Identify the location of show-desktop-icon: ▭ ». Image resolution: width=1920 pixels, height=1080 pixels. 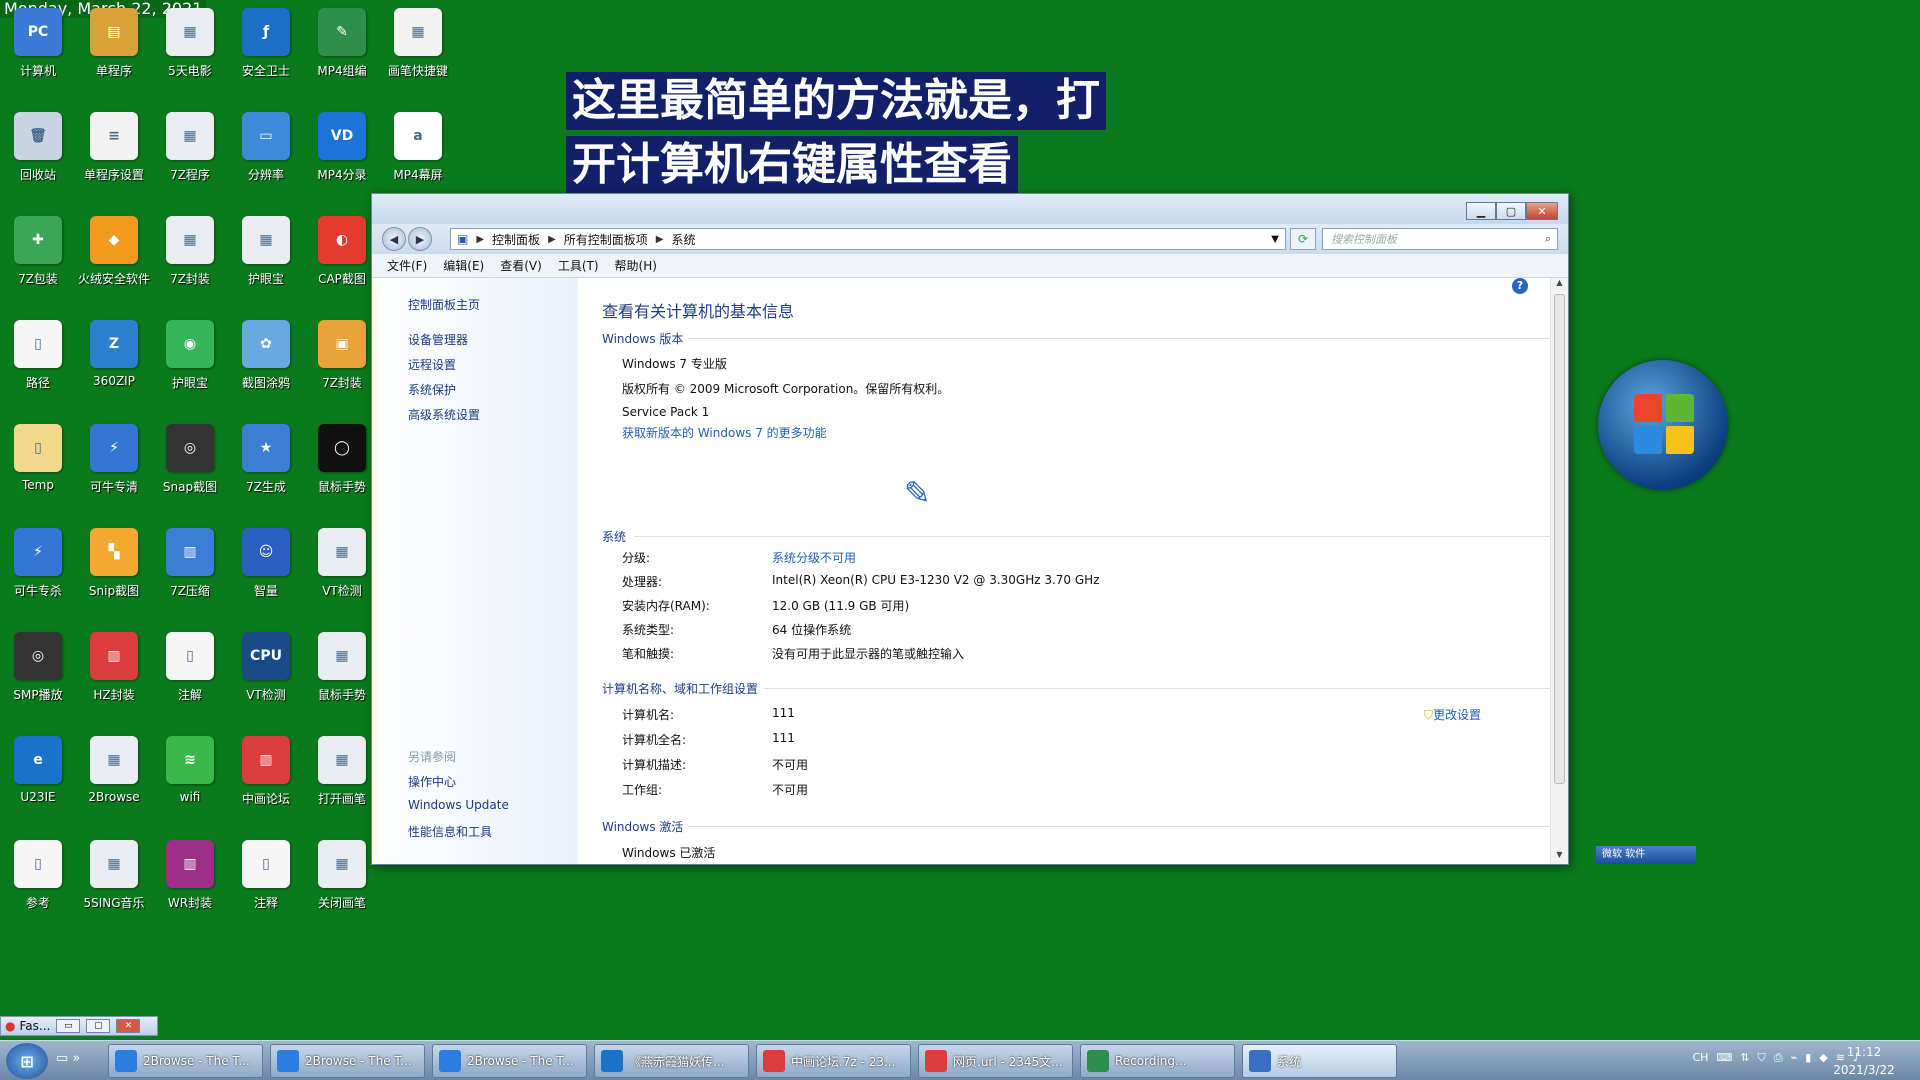
(68, 1058).